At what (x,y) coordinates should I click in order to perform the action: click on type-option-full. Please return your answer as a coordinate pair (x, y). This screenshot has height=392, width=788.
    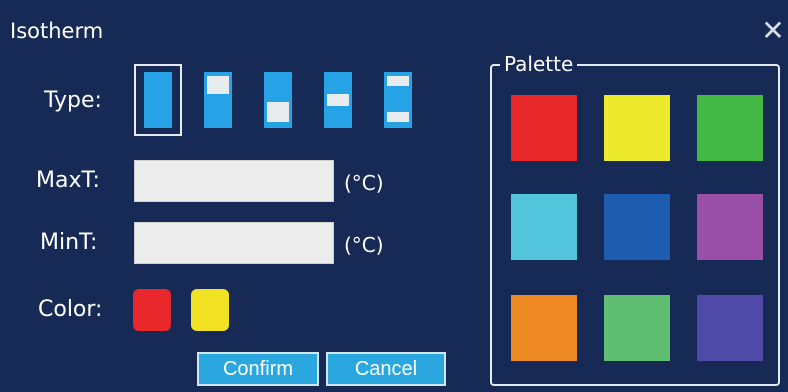
    Looking at the image, I should click on (158, 100).